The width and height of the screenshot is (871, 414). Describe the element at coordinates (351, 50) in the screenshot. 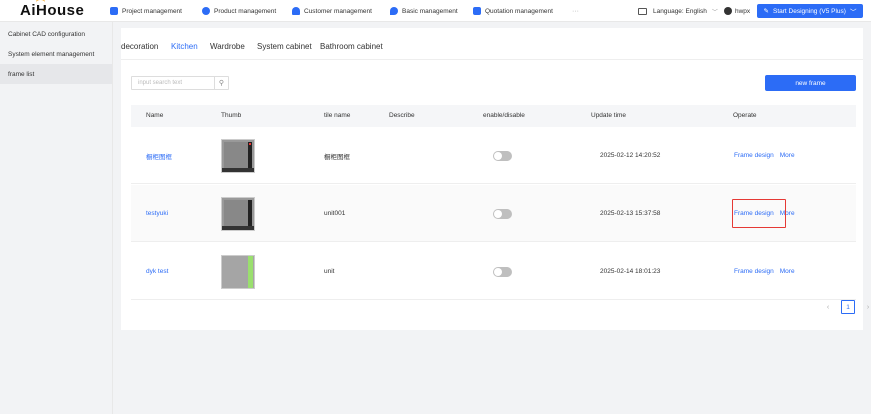

I see `tab-bathroom-cabinet: Bathroom cabinet` at that location.